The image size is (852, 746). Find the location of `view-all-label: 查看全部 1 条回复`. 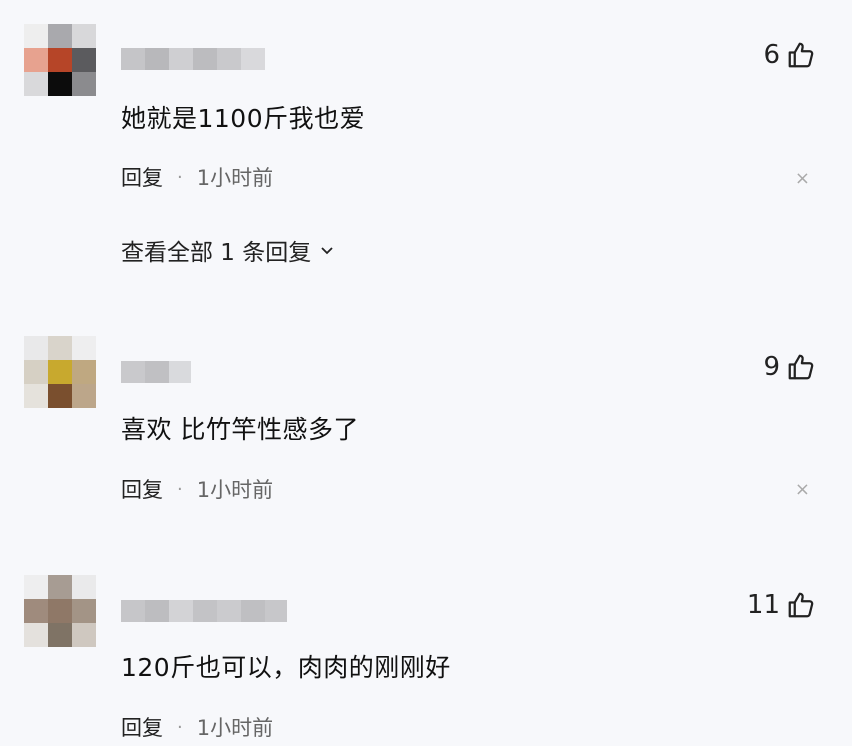

view-all-label: 查看全部 1 条回复 is located at coordinates (216, 253).